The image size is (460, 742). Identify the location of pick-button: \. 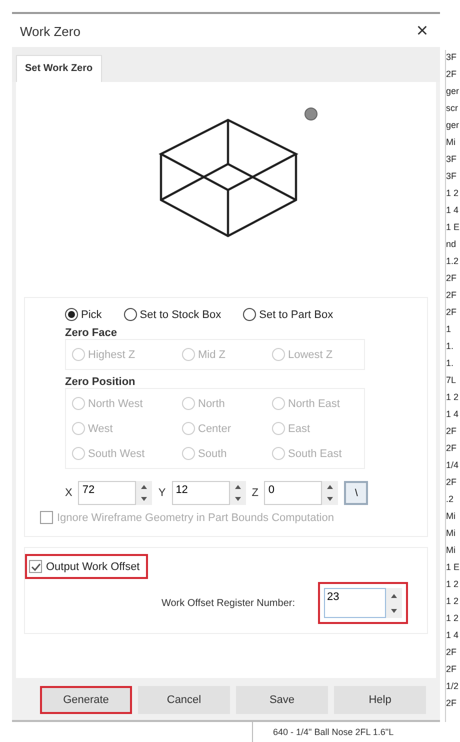
(356, 493).